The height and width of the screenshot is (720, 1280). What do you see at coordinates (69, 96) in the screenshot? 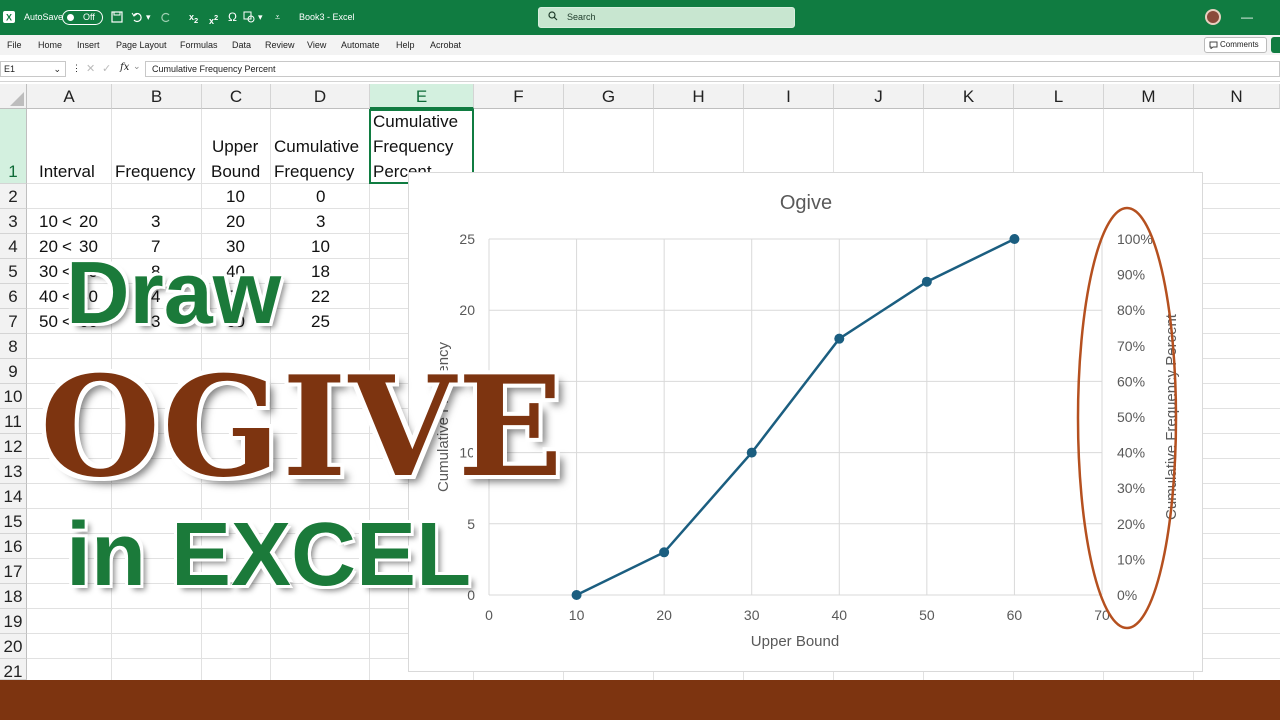
I see `col-header-A: A` at bounding box center [69, 96].